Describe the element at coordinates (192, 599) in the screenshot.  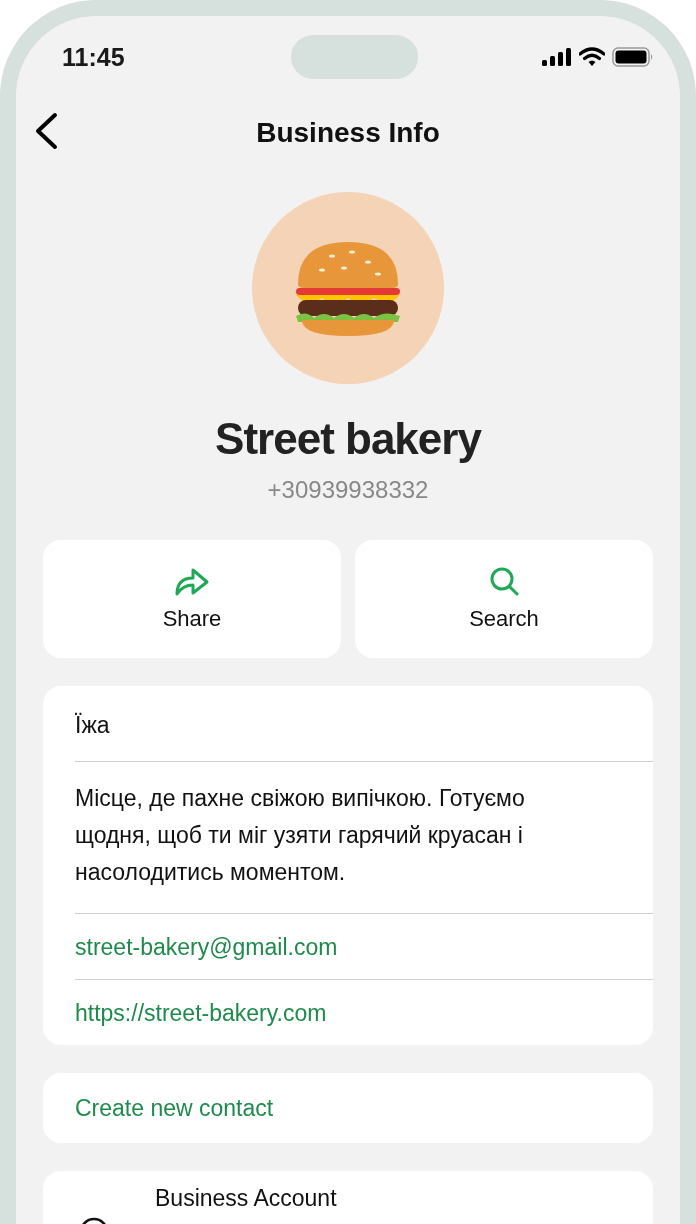
I see `share-button: Share` at that location.